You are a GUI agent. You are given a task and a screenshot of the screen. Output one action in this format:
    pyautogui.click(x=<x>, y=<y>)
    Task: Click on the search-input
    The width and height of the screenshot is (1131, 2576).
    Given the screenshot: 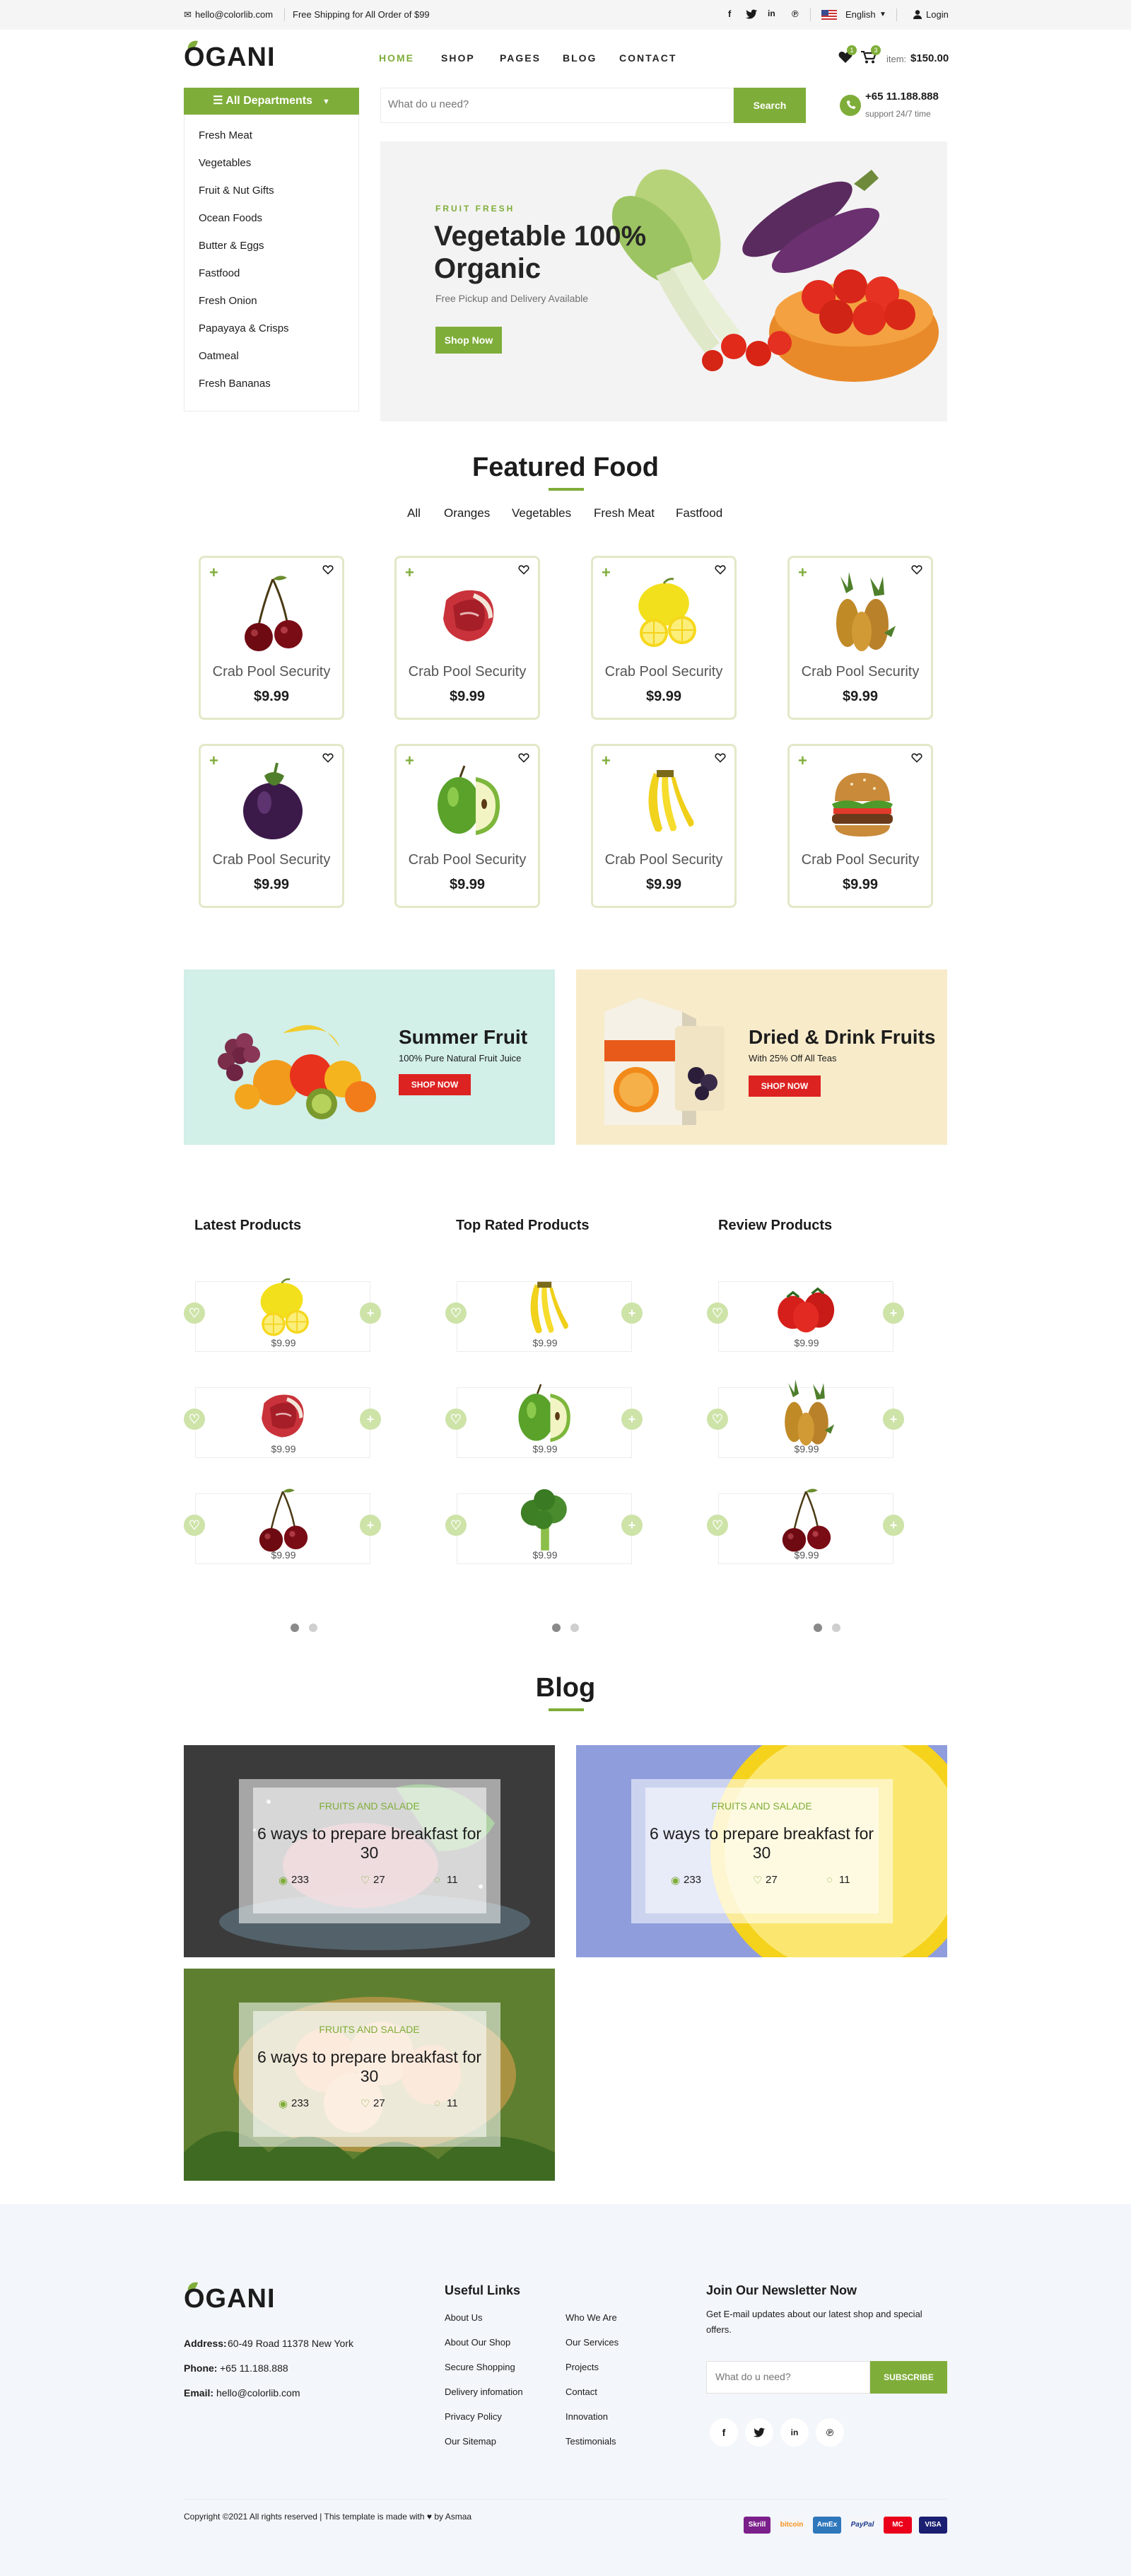 What is the action you would take?
    pyautogui.click(x=515, y=104)
    